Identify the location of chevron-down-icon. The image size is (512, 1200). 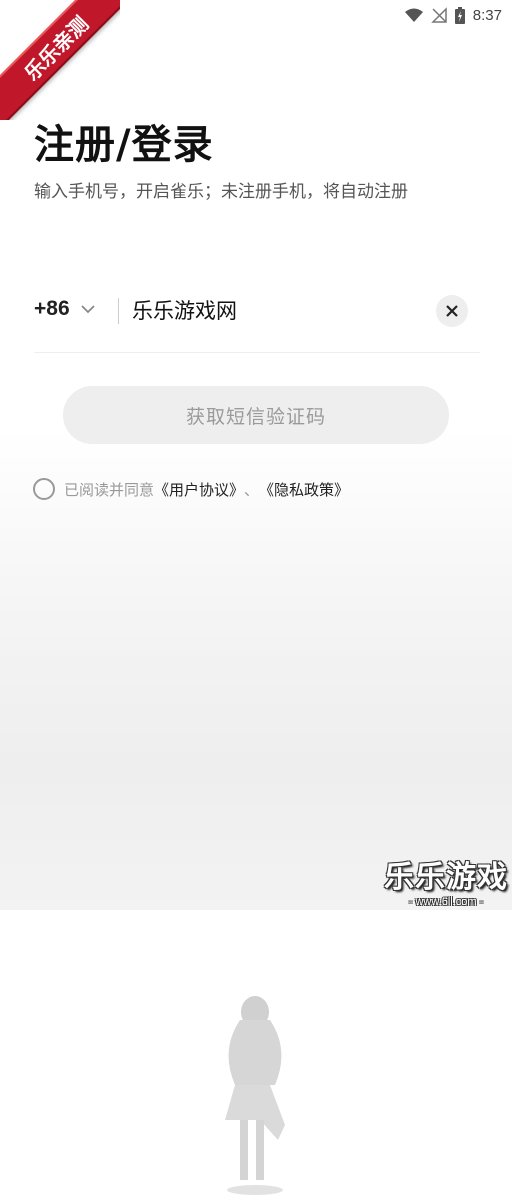
(88, 309).